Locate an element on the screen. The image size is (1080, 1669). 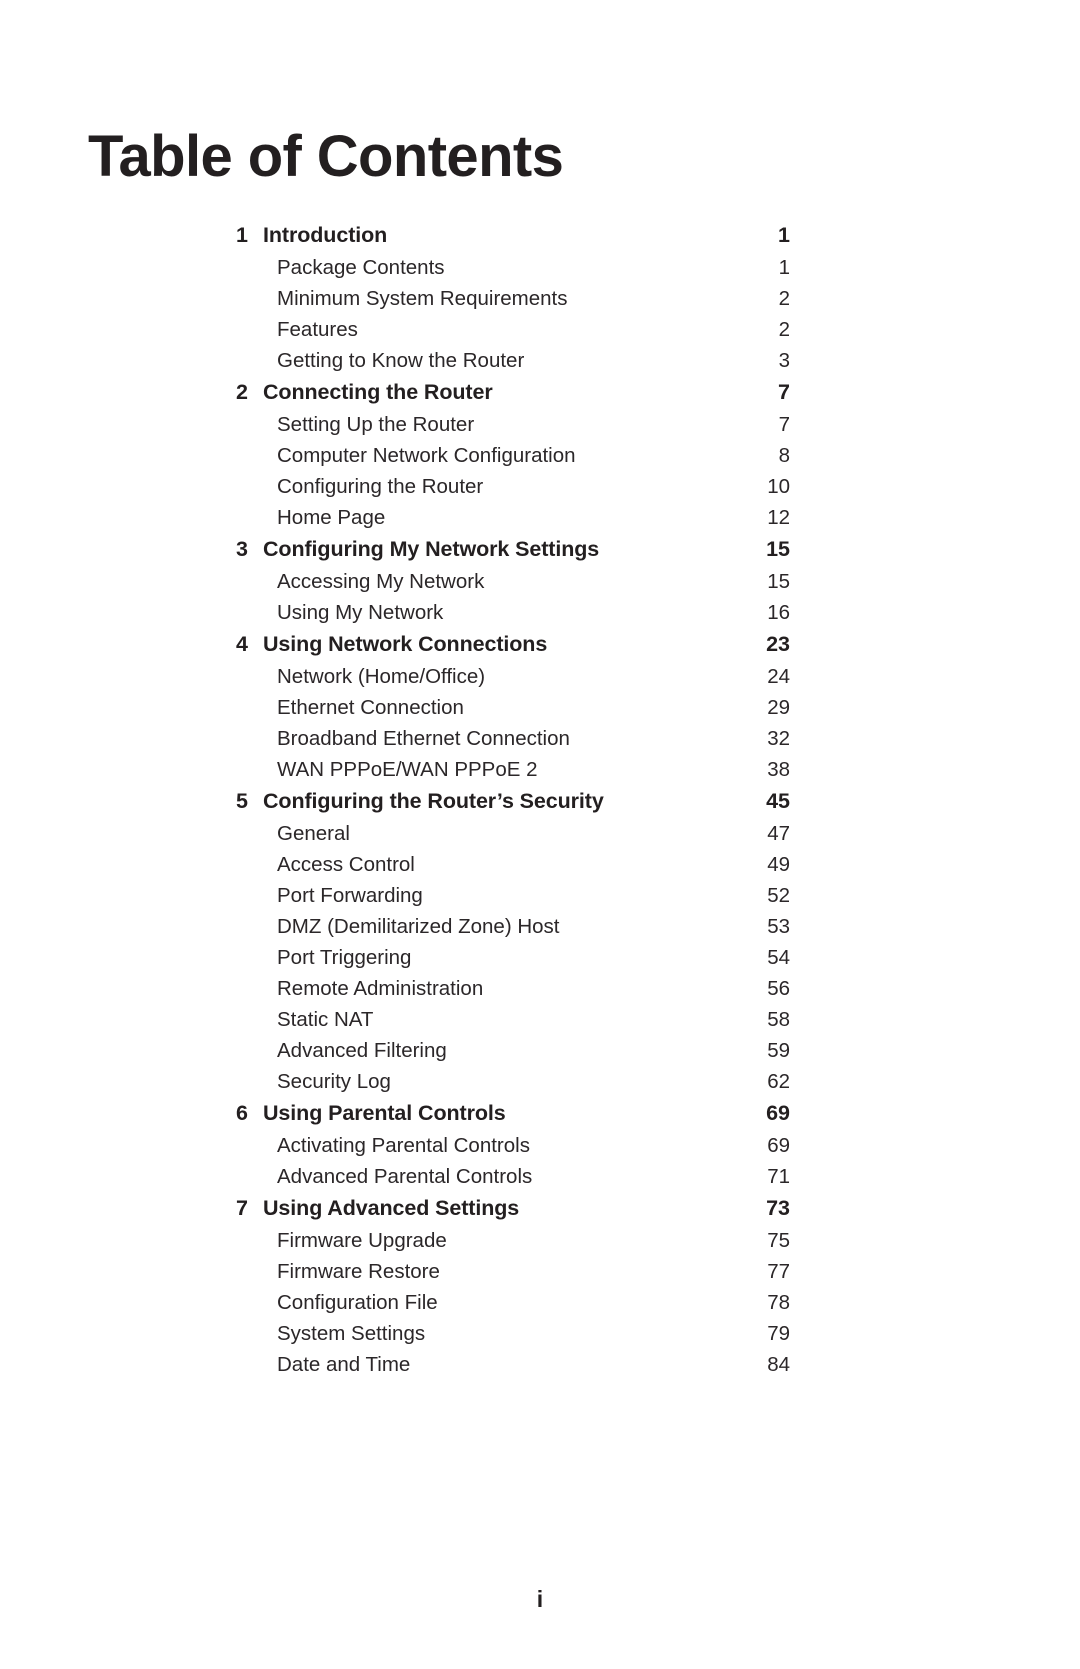
toc-section-row: Static NAT 58 is located at coordinates (540, 1019).